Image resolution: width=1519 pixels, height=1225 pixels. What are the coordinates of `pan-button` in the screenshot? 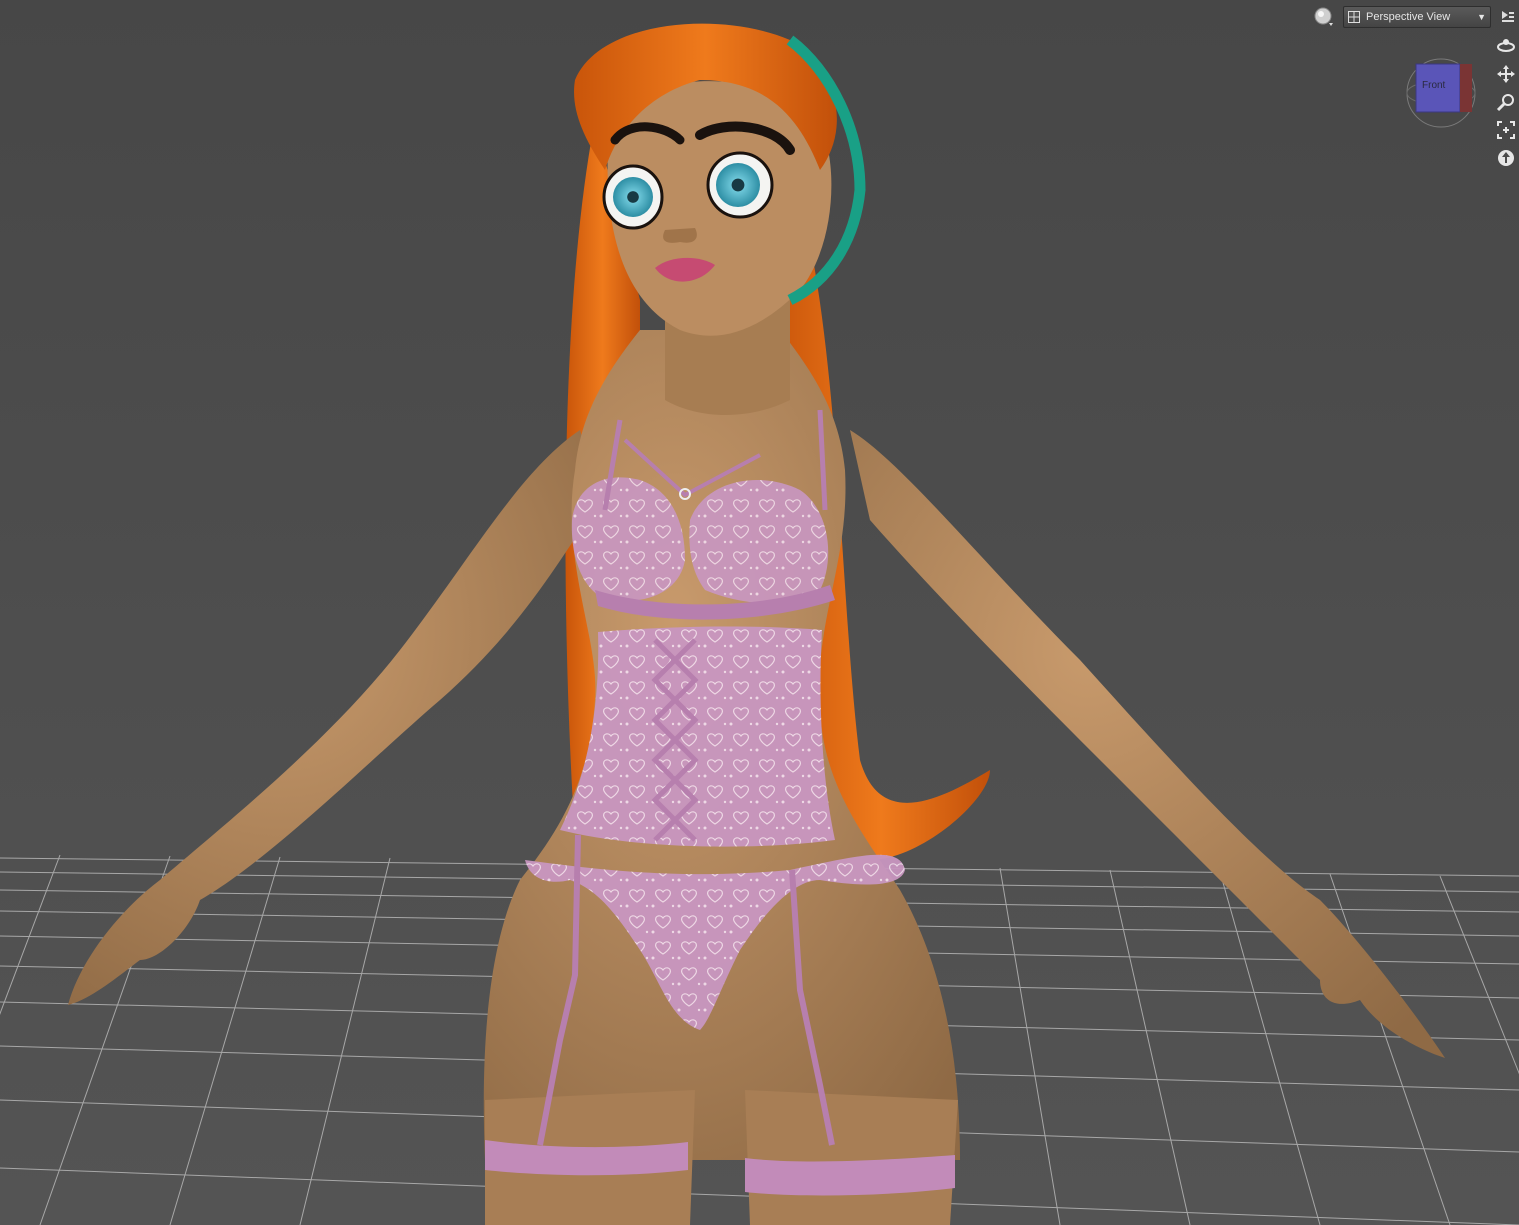 It's located at (1506, 74).